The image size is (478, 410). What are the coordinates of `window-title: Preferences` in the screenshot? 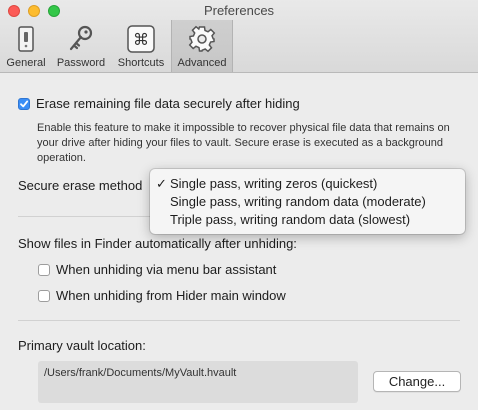 It's located at (239, 10).